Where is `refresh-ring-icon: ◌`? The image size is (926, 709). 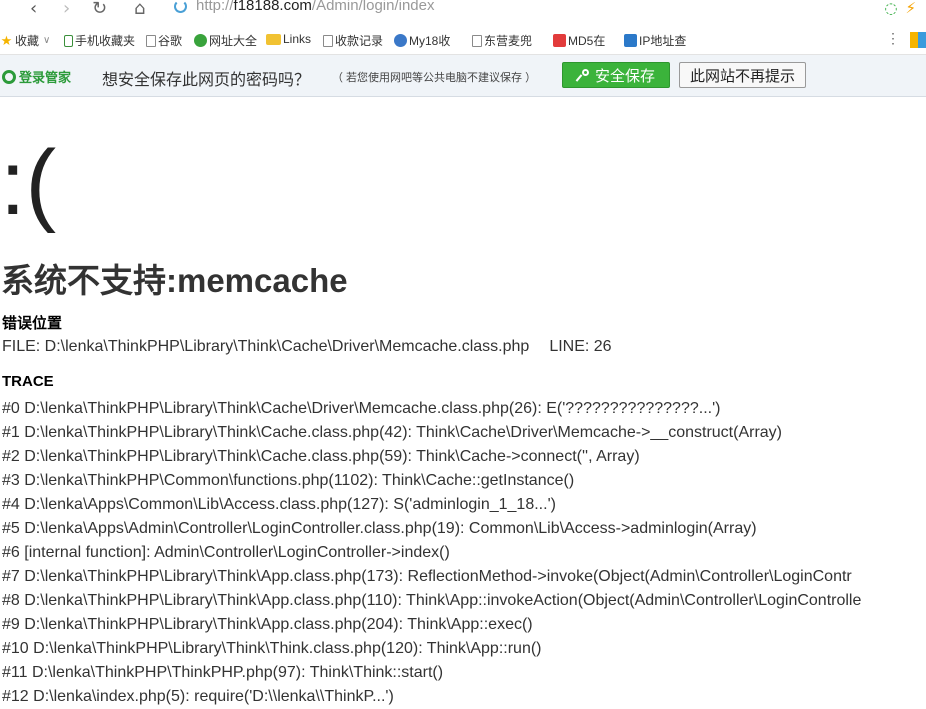 refresh-ring-icon: ◌ is located at coordinates (890, 8).